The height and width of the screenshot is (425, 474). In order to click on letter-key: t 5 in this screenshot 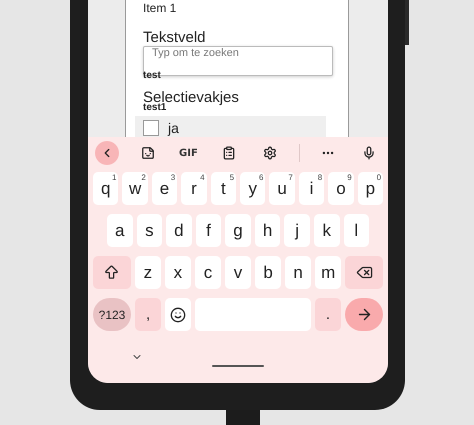, I will do `click(223, 188)`.